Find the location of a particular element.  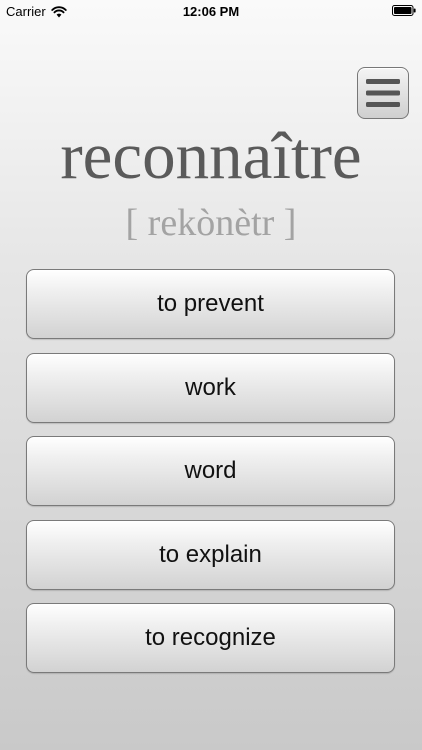

status-bar: Carrier 12:06 PM is located at coordinates (211, 12).